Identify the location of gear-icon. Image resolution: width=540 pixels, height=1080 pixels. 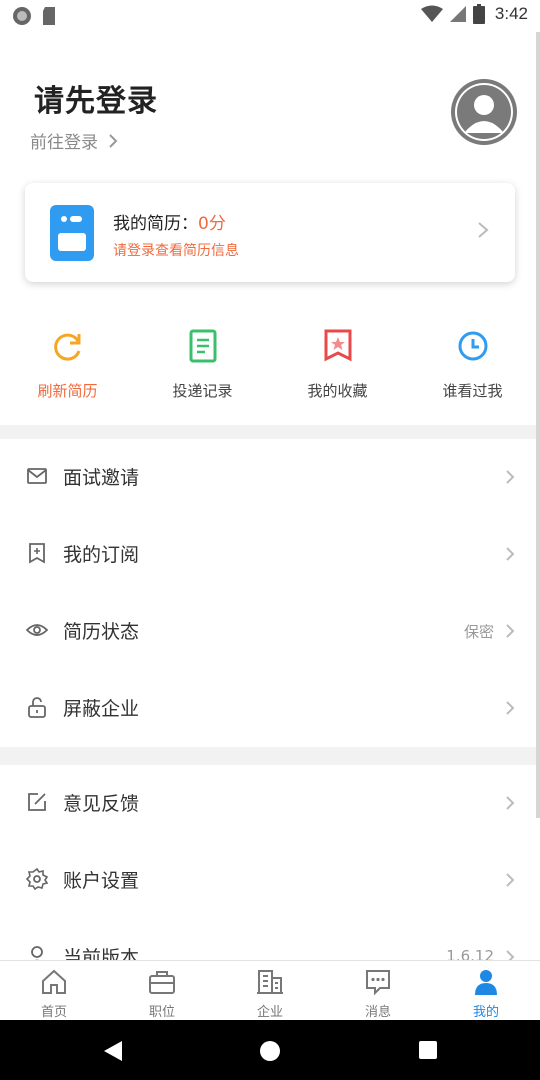
(37, 879).